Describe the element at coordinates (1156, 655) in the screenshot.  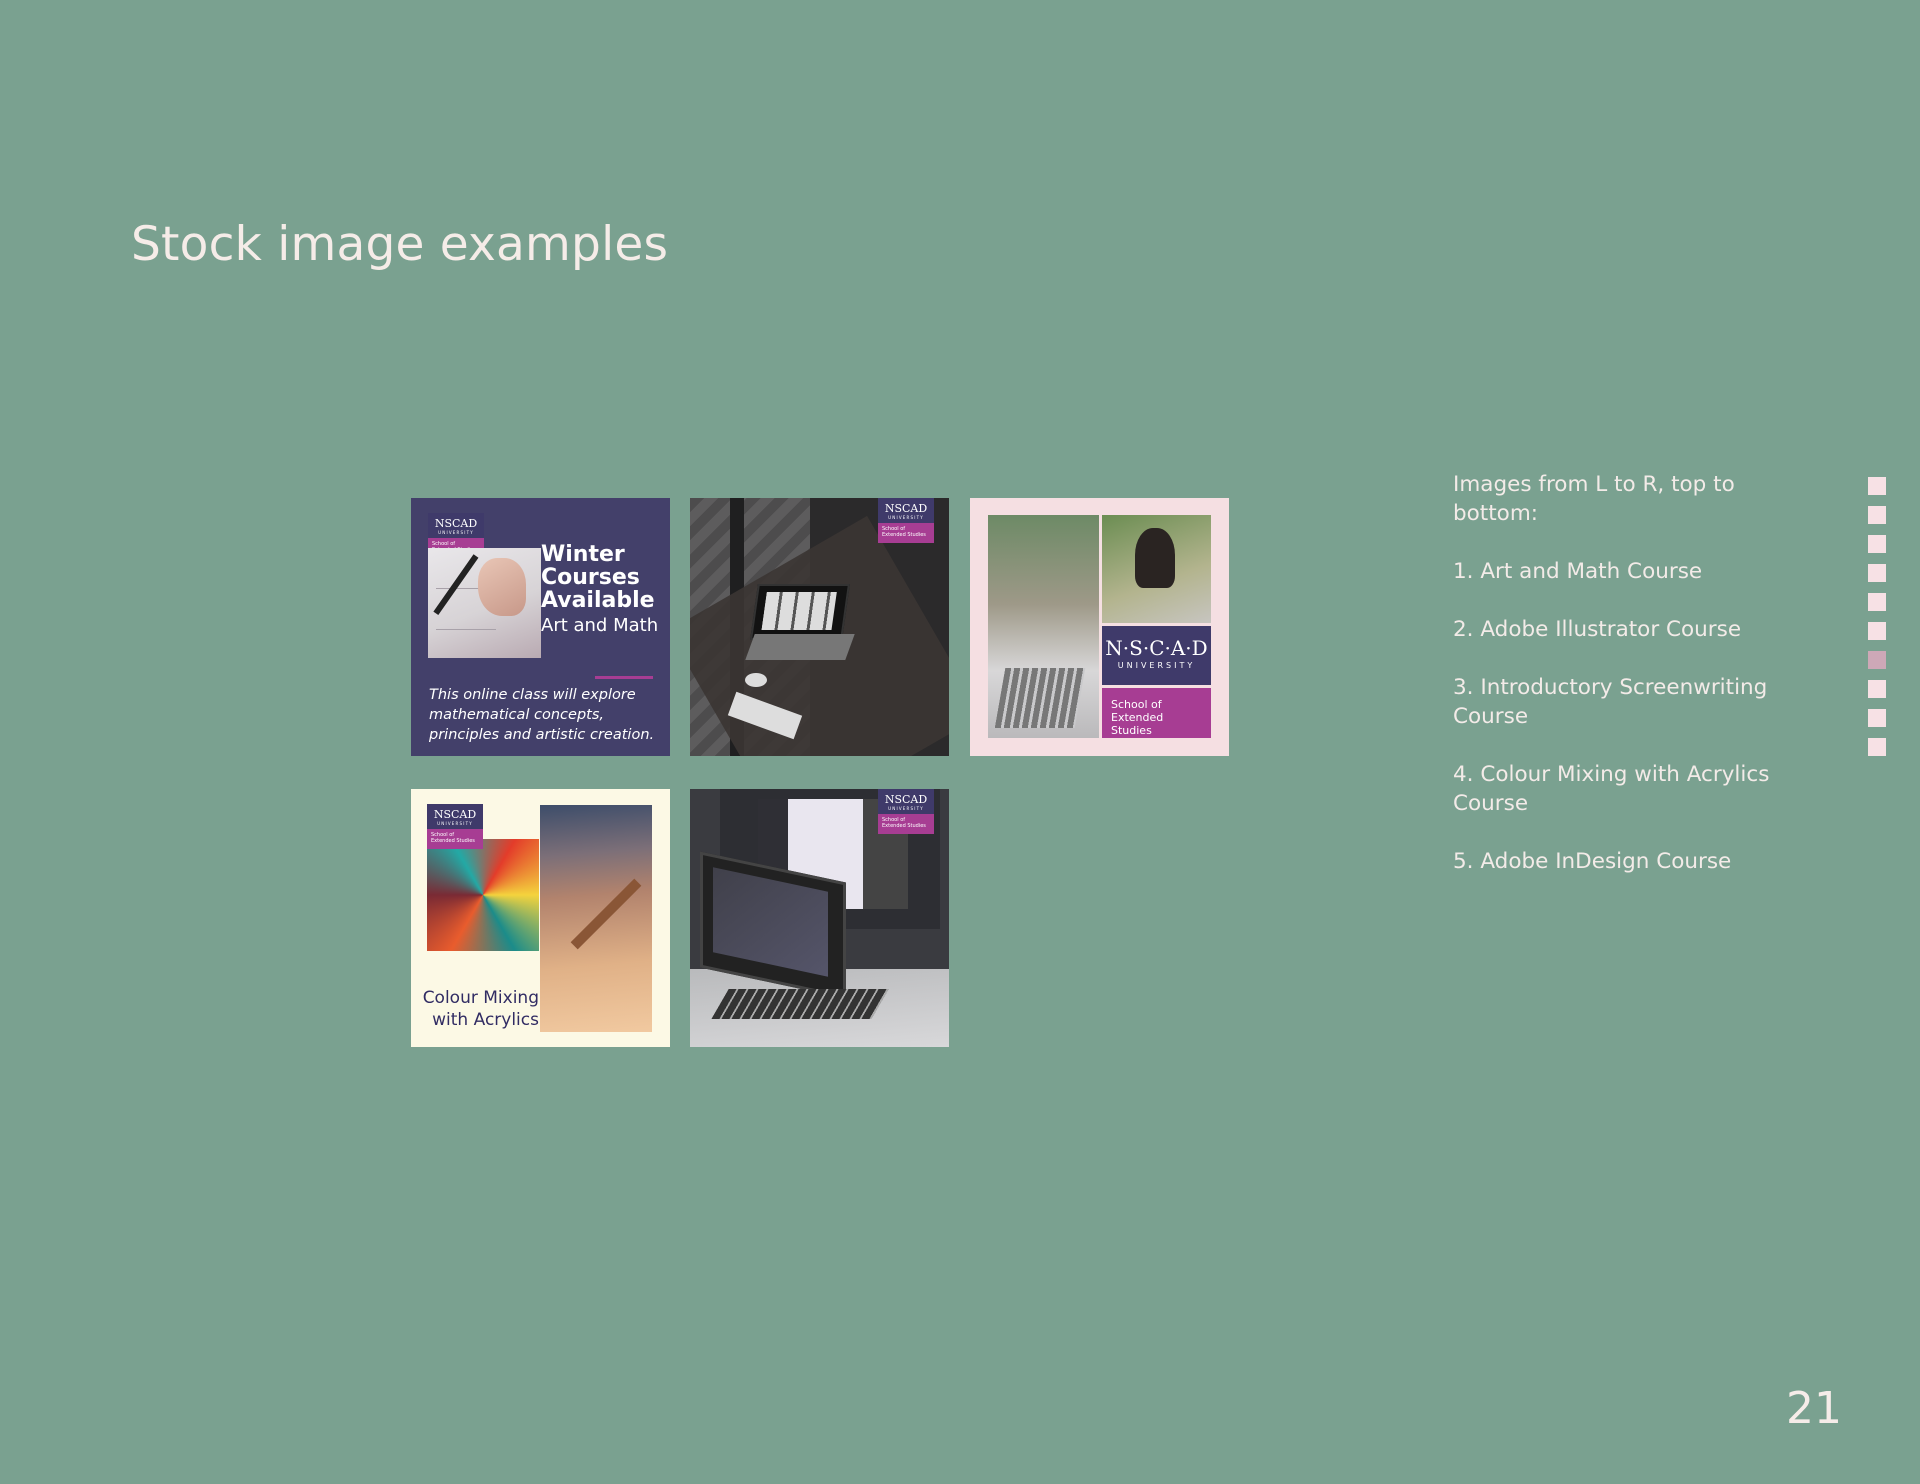
I see `nscad-logo-panel: N·S·C·A·D UNIVERSITY` at that location.